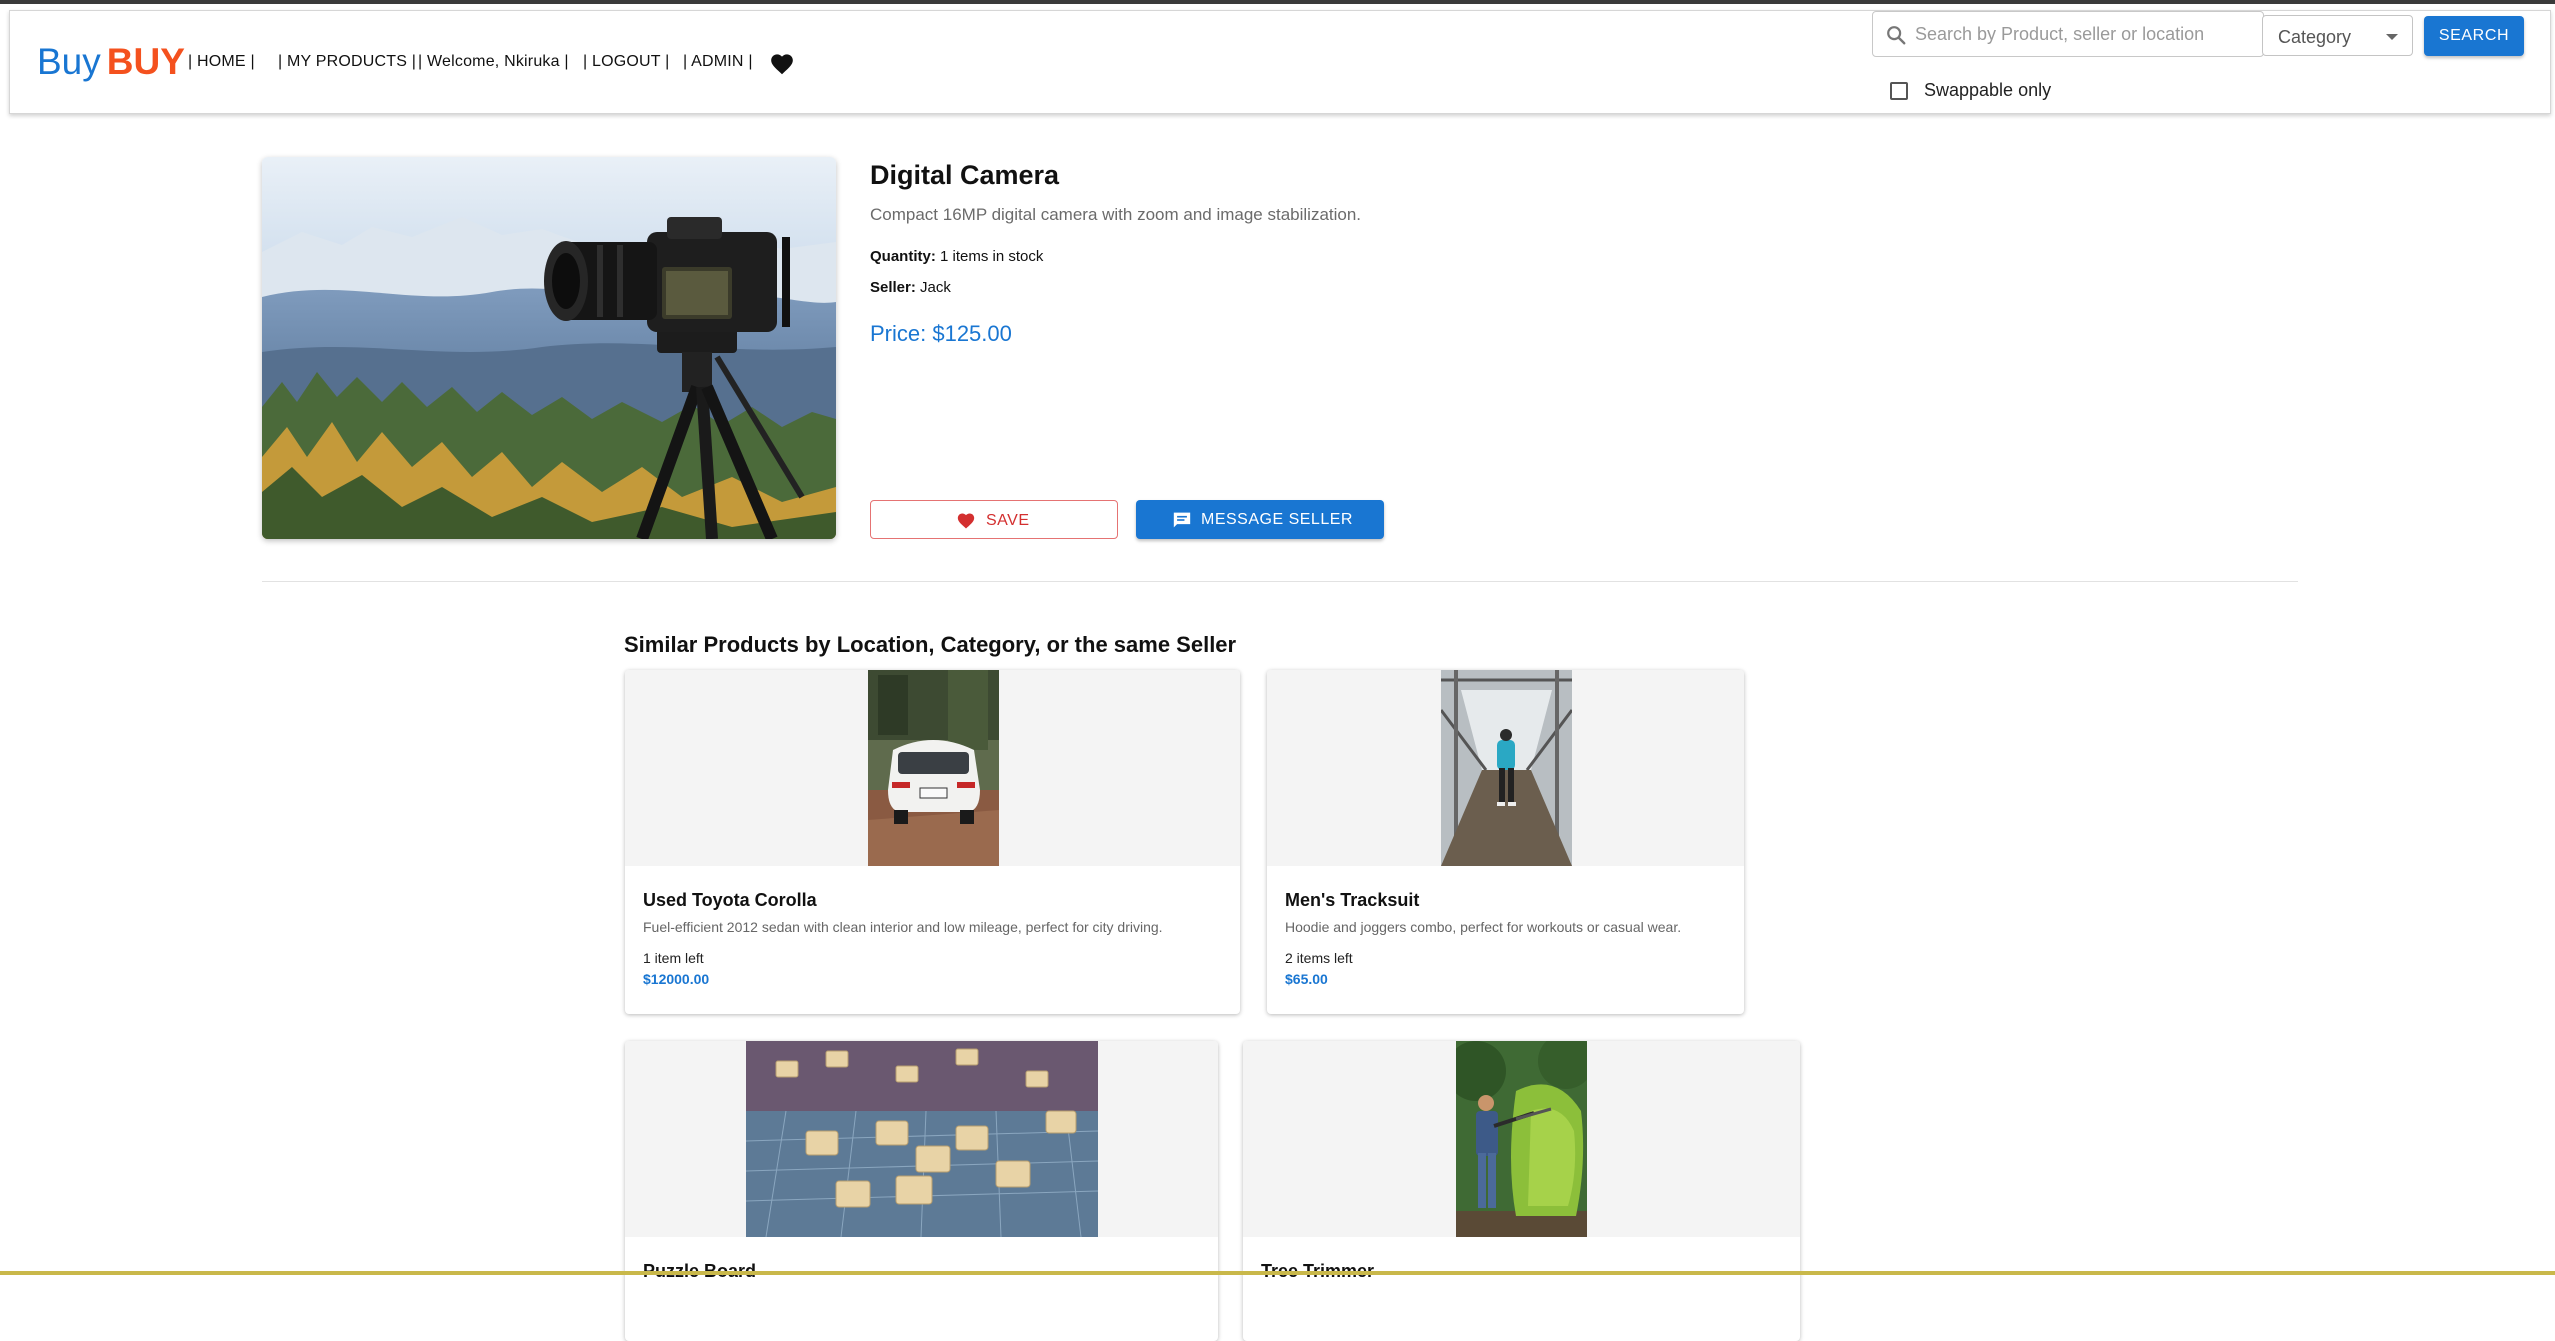 This screenshot has height=1341, width=2555. I want to click on nav-welcome-text: | Welcome, Nkiruka |, so click(493, 61).